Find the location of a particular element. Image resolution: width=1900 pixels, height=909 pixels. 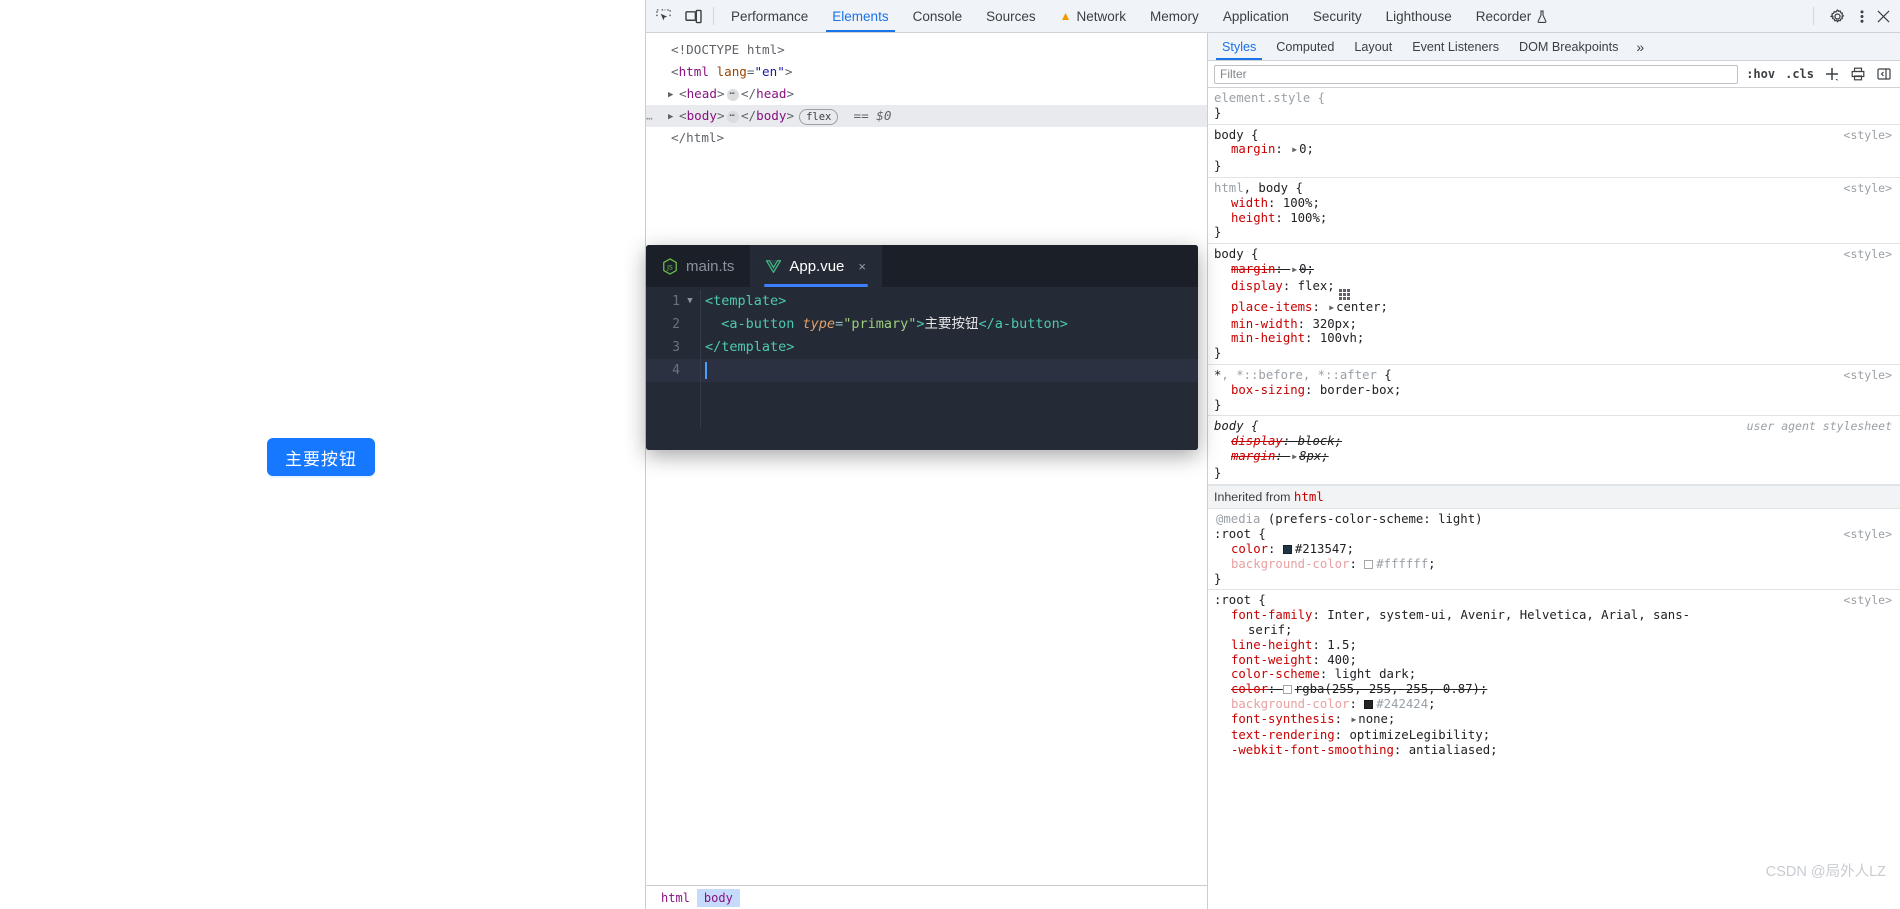

inherited-source-tag: html is located at coordinates (1309, 496).